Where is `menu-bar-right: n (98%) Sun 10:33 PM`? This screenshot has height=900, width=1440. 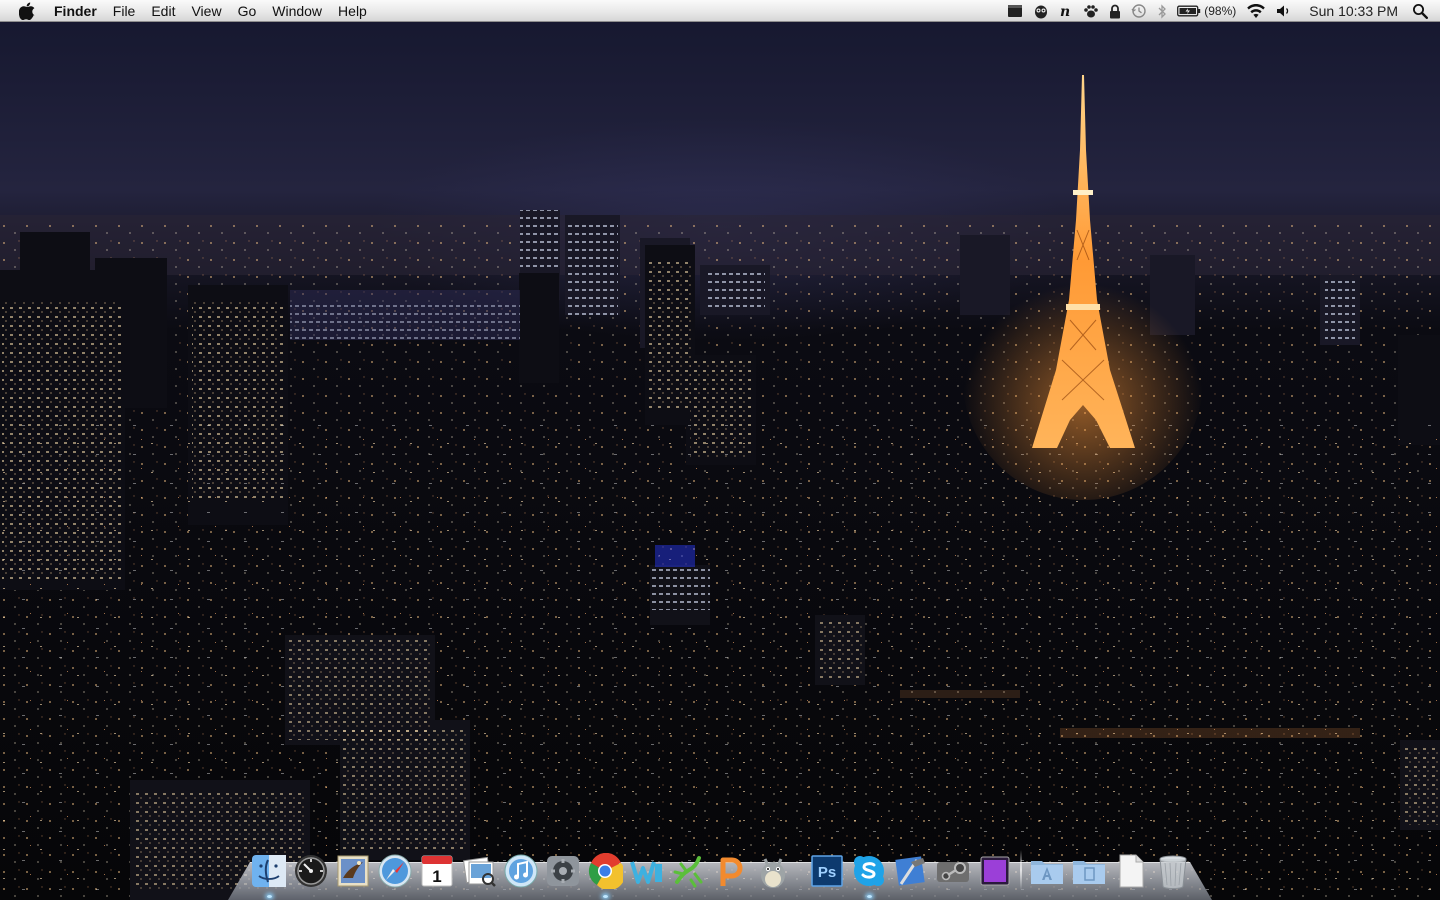 menu-bar-right: n (98%) Sun 10:33 PM is located at coordinates (1221, 11).